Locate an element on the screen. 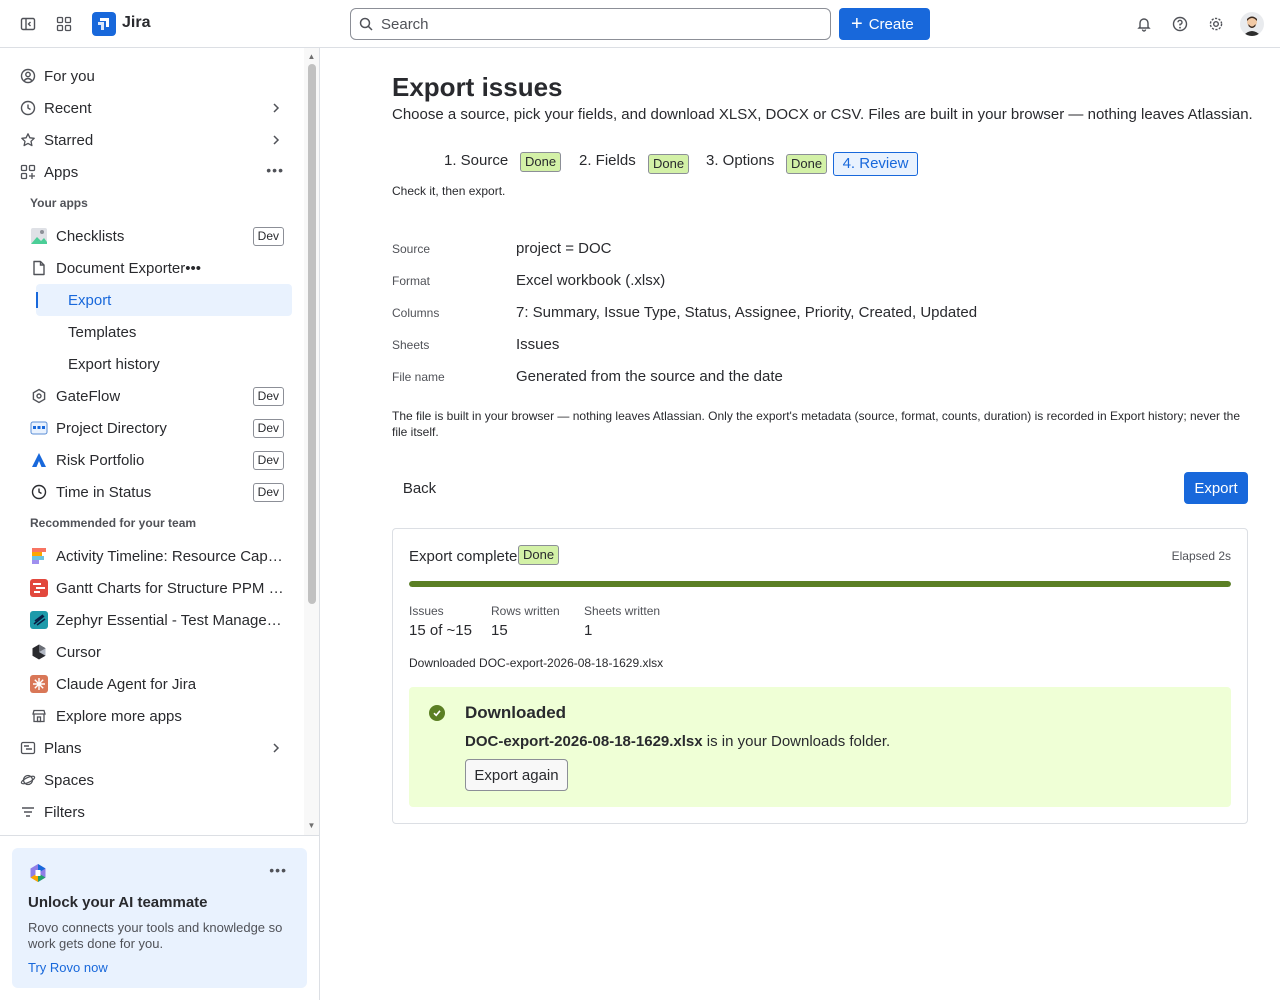 The width and height of the screenshot is (1280, 1000). summary-label-columns: Columns is located at coordinates (416, 313).